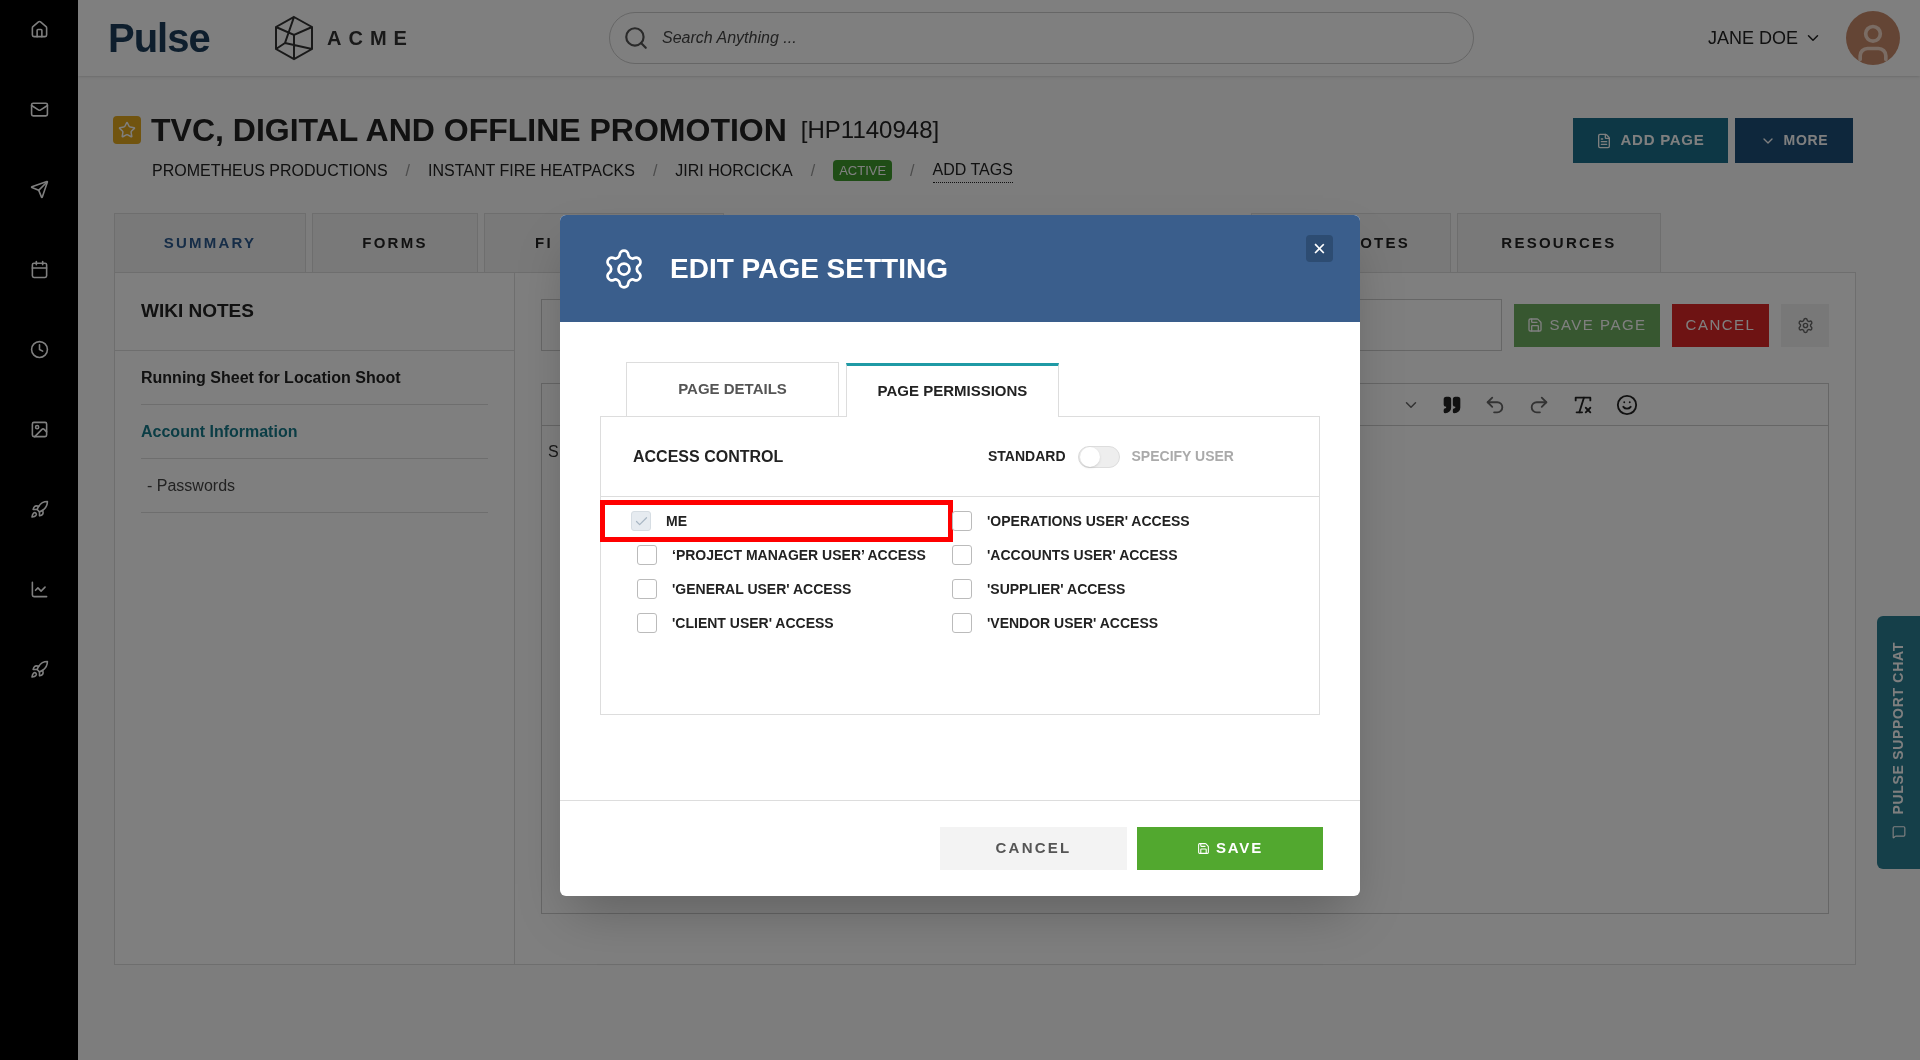 This screenshot has width=1920, height=1060. I want to click on settings-icon, so click(1805, 325).